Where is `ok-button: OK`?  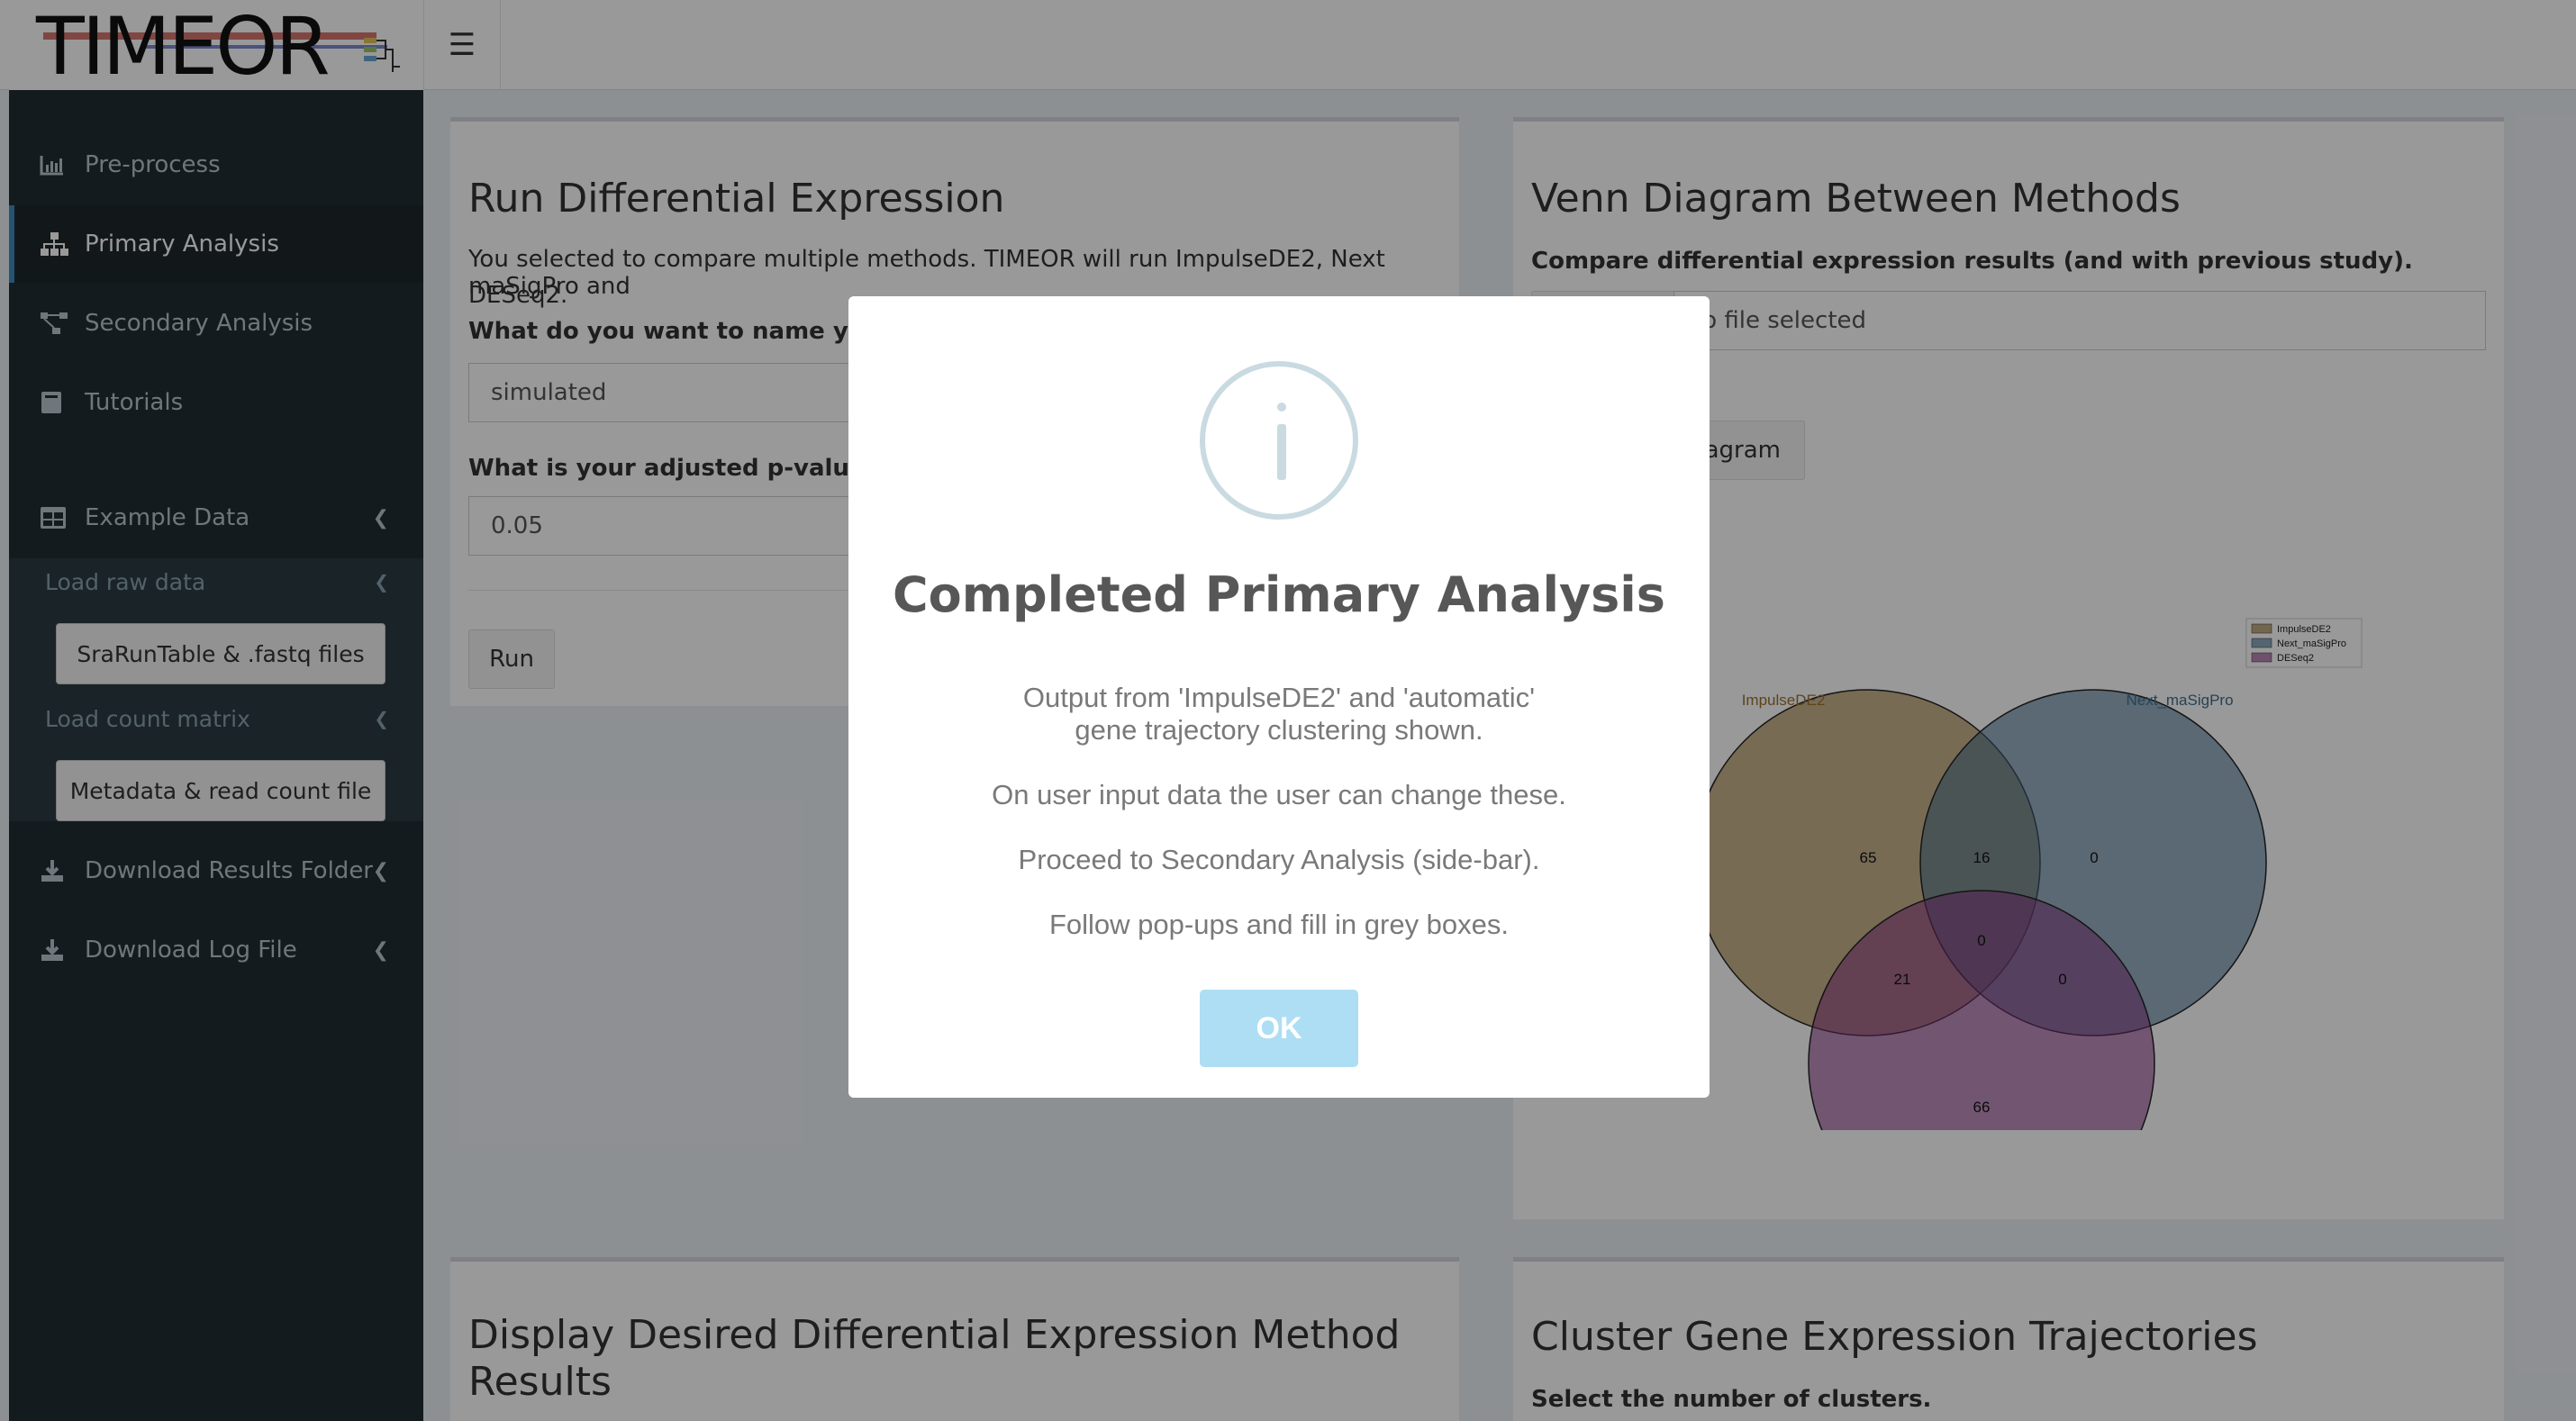 ok-button: OK is located at coordinates (1279, 1028).